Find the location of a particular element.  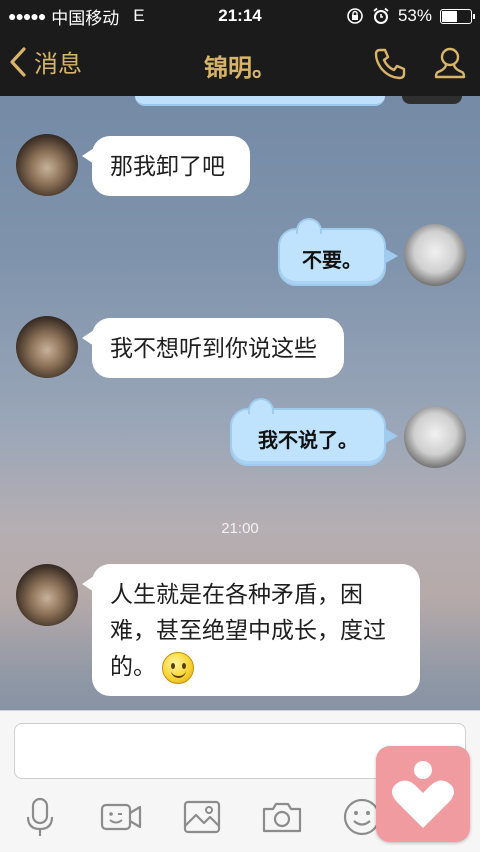

message-bubble-incoming: 人生就是在各种矛盾，困难，甚至绝望中成长，度过的。 is located at coordinates (251, 630).